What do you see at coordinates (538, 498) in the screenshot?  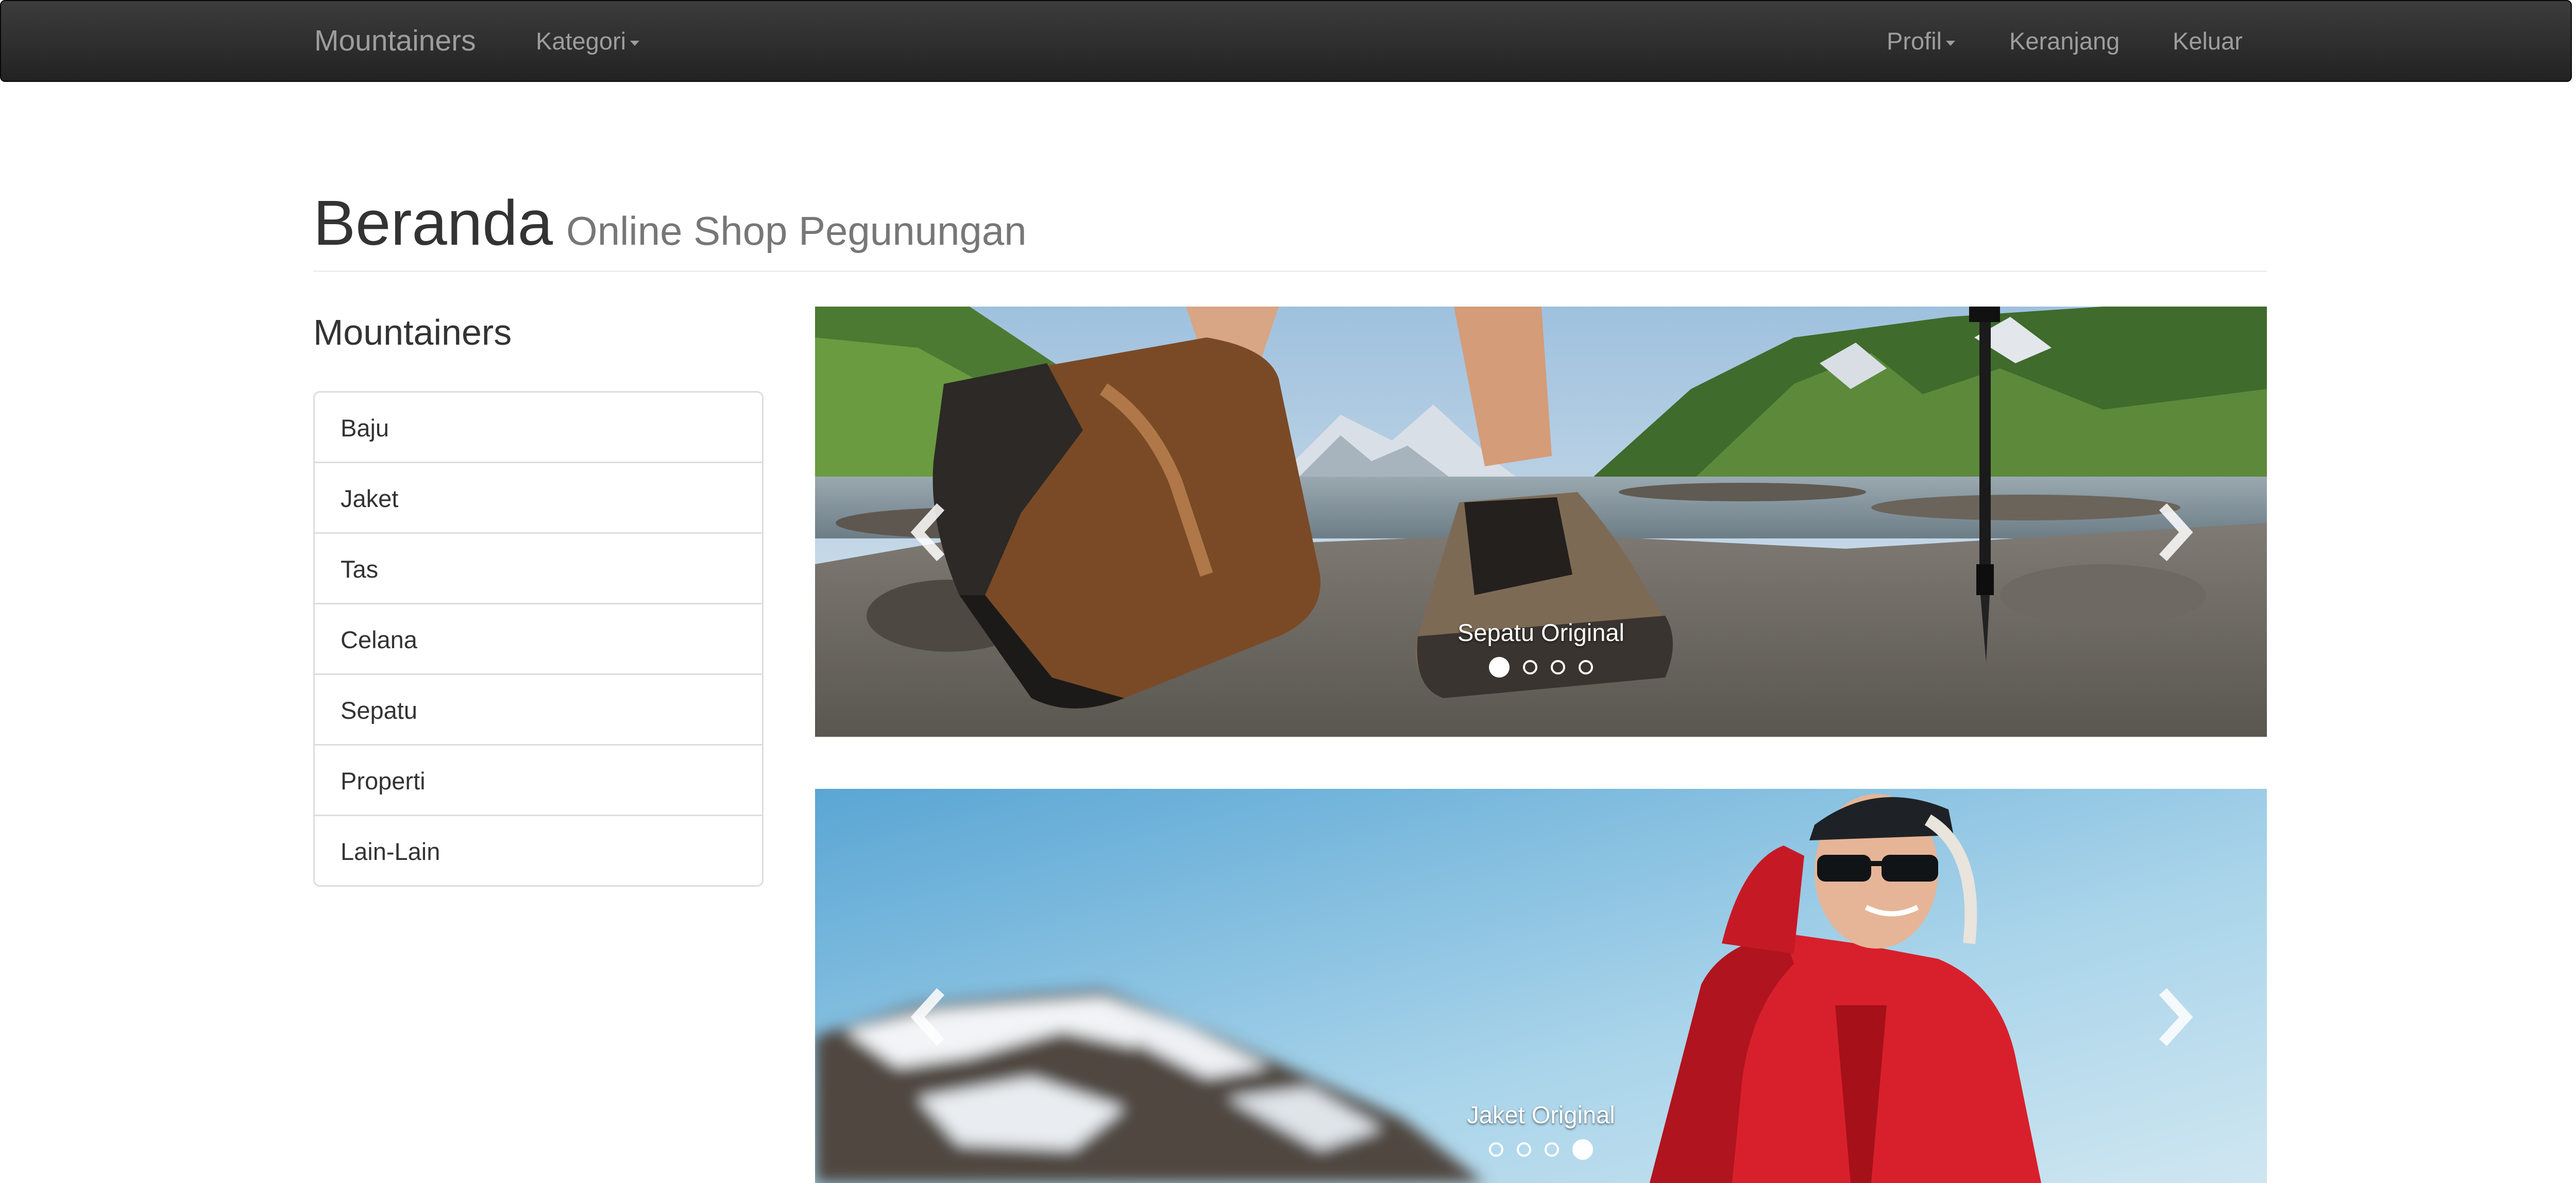 I see `category-item-jaket: Jaket` at bounding box center [538, 498].